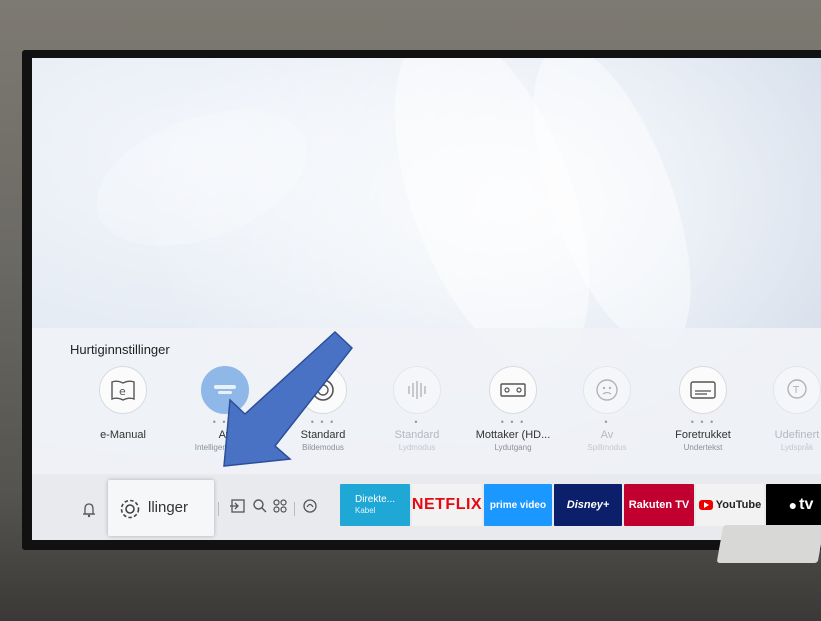 The image size is (821, 621). Describe the element at coordinates (738, 505) in the screenshot. I see `app-tile-name: YouTube` at that location.